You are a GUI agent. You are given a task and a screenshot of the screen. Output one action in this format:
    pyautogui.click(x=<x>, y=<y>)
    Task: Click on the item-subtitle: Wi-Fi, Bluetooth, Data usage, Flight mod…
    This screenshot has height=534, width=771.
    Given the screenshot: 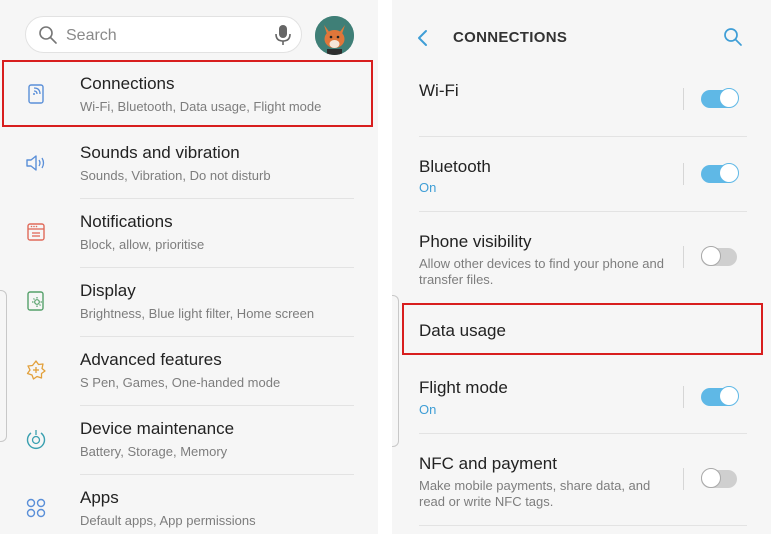 What is the action you would take?
    pyautogui.click(x=201, y=106)
    